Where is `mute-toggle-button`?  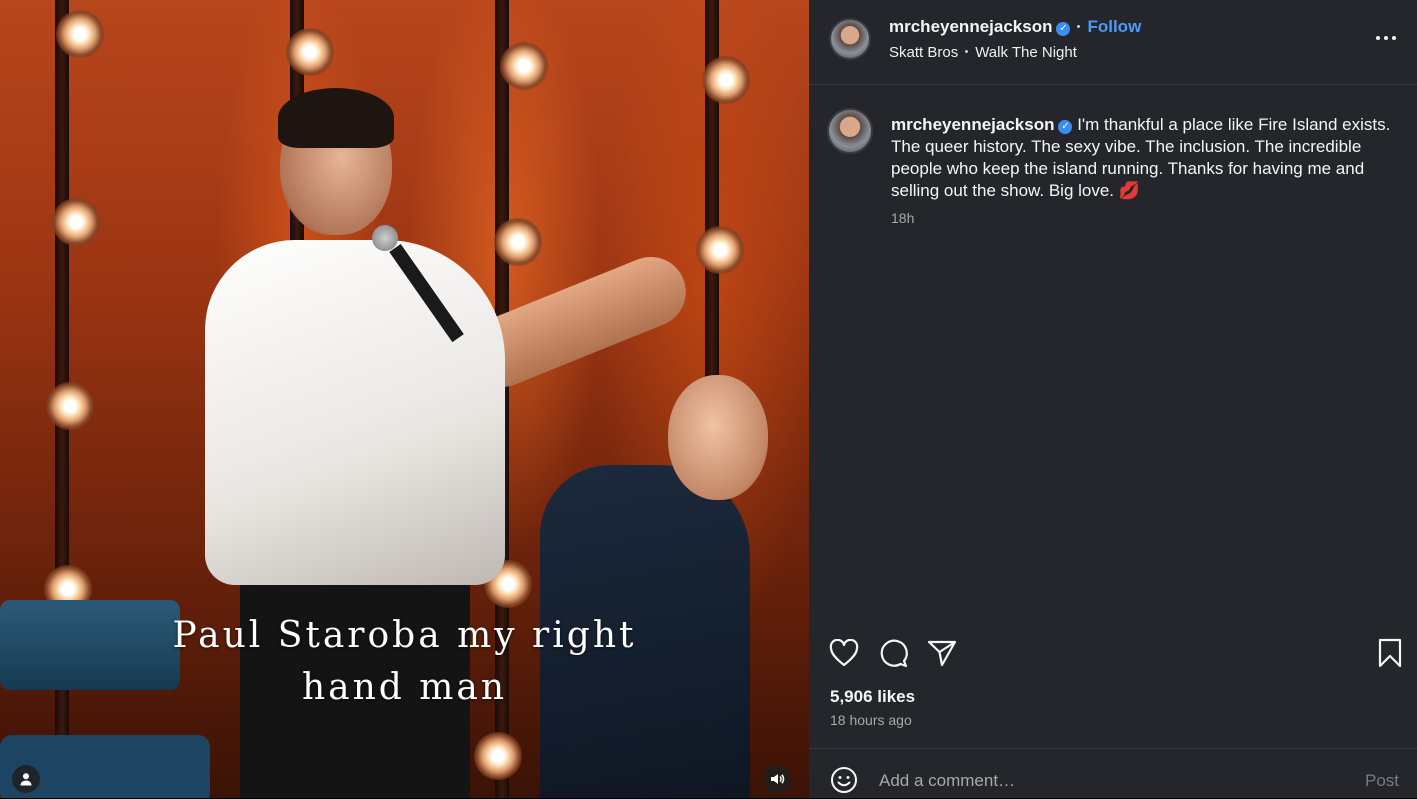 mute-toggle-button is located at coordinates (777, 779).